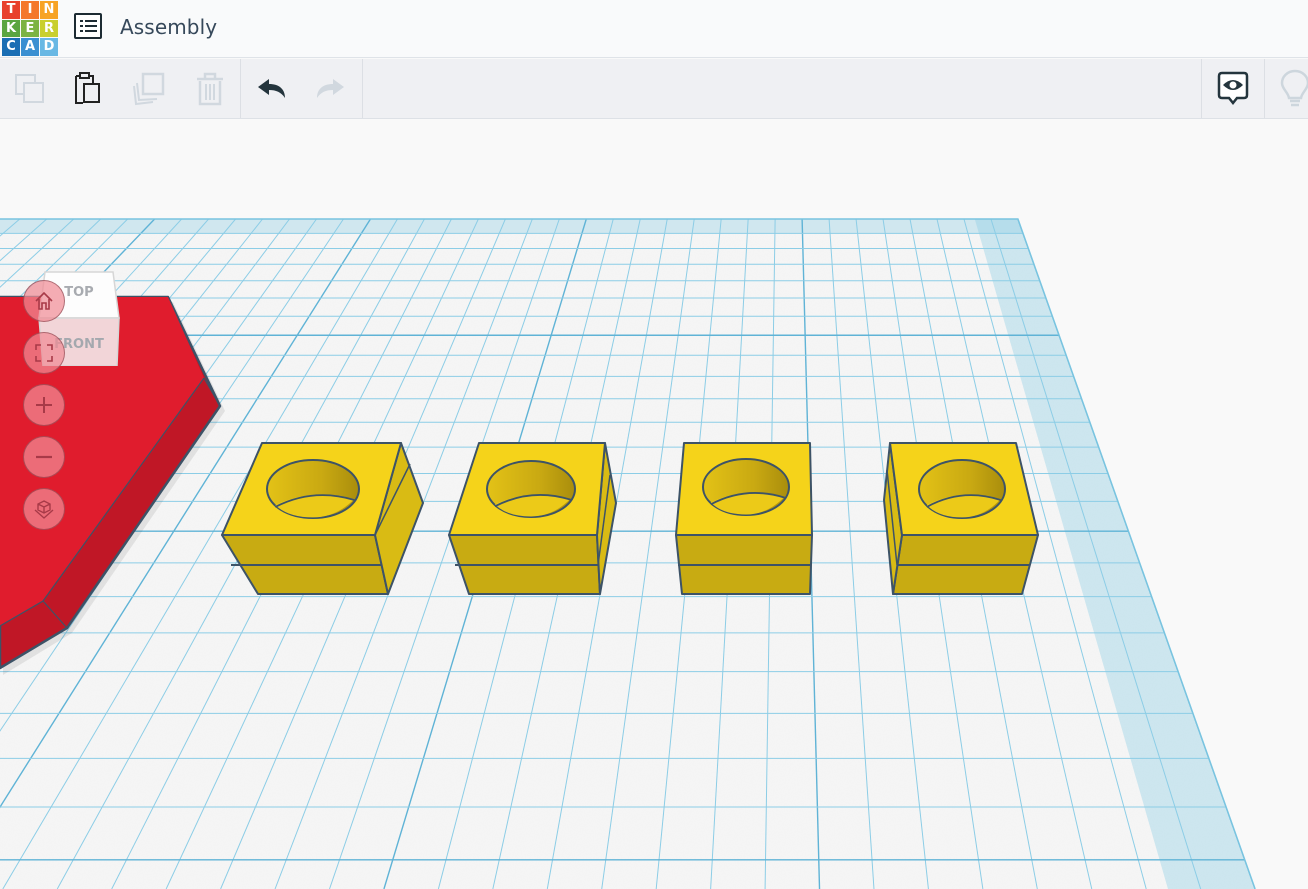 Image resolution: width=1308 pixels, height=889 pixels. What do you see at coordinates (168, 27) in the screenshot?
I see `design-title: Assembly` at bounding box center [168, 27].